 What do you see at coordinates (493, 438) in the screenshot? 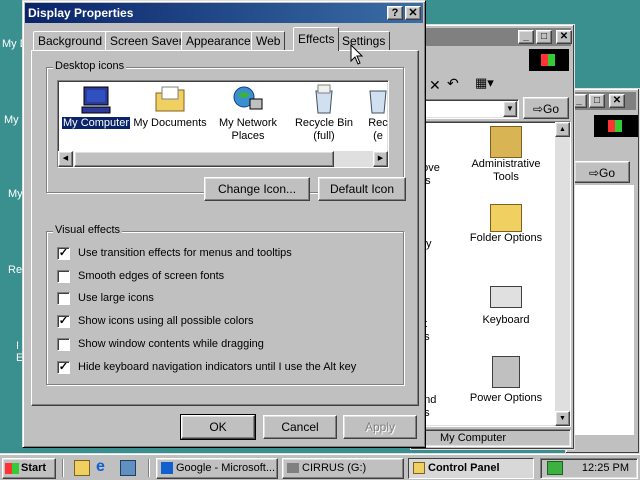
I see `status-bar: My Computer` at bounding box center [493, 438].